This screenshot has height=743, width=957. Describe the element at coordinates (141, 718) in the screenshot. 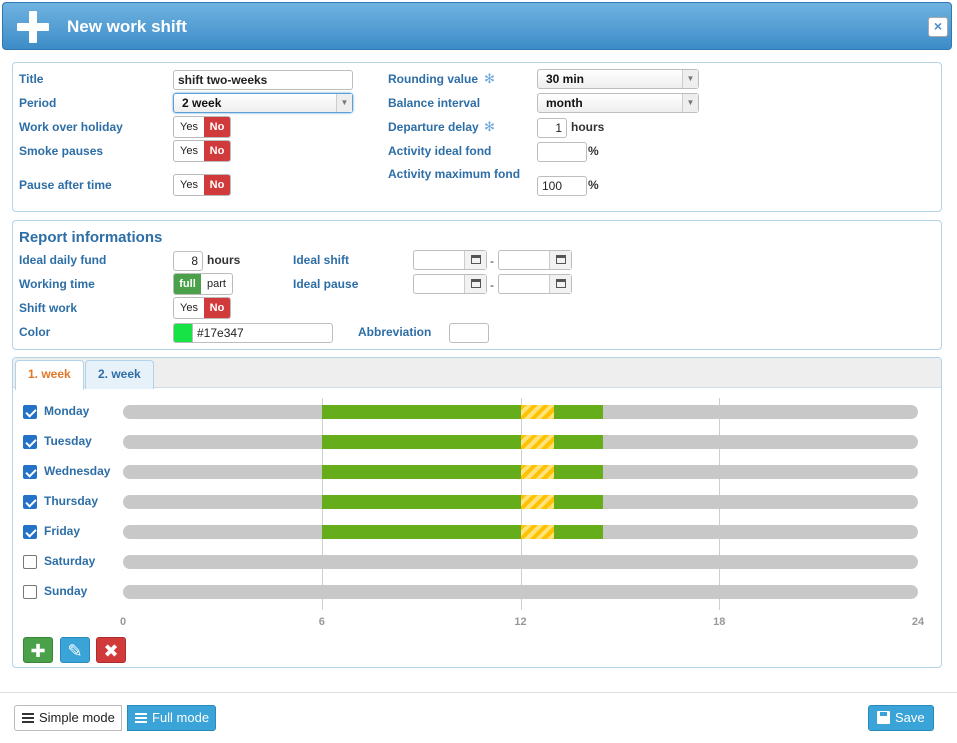

I see `list-icon` at that location.